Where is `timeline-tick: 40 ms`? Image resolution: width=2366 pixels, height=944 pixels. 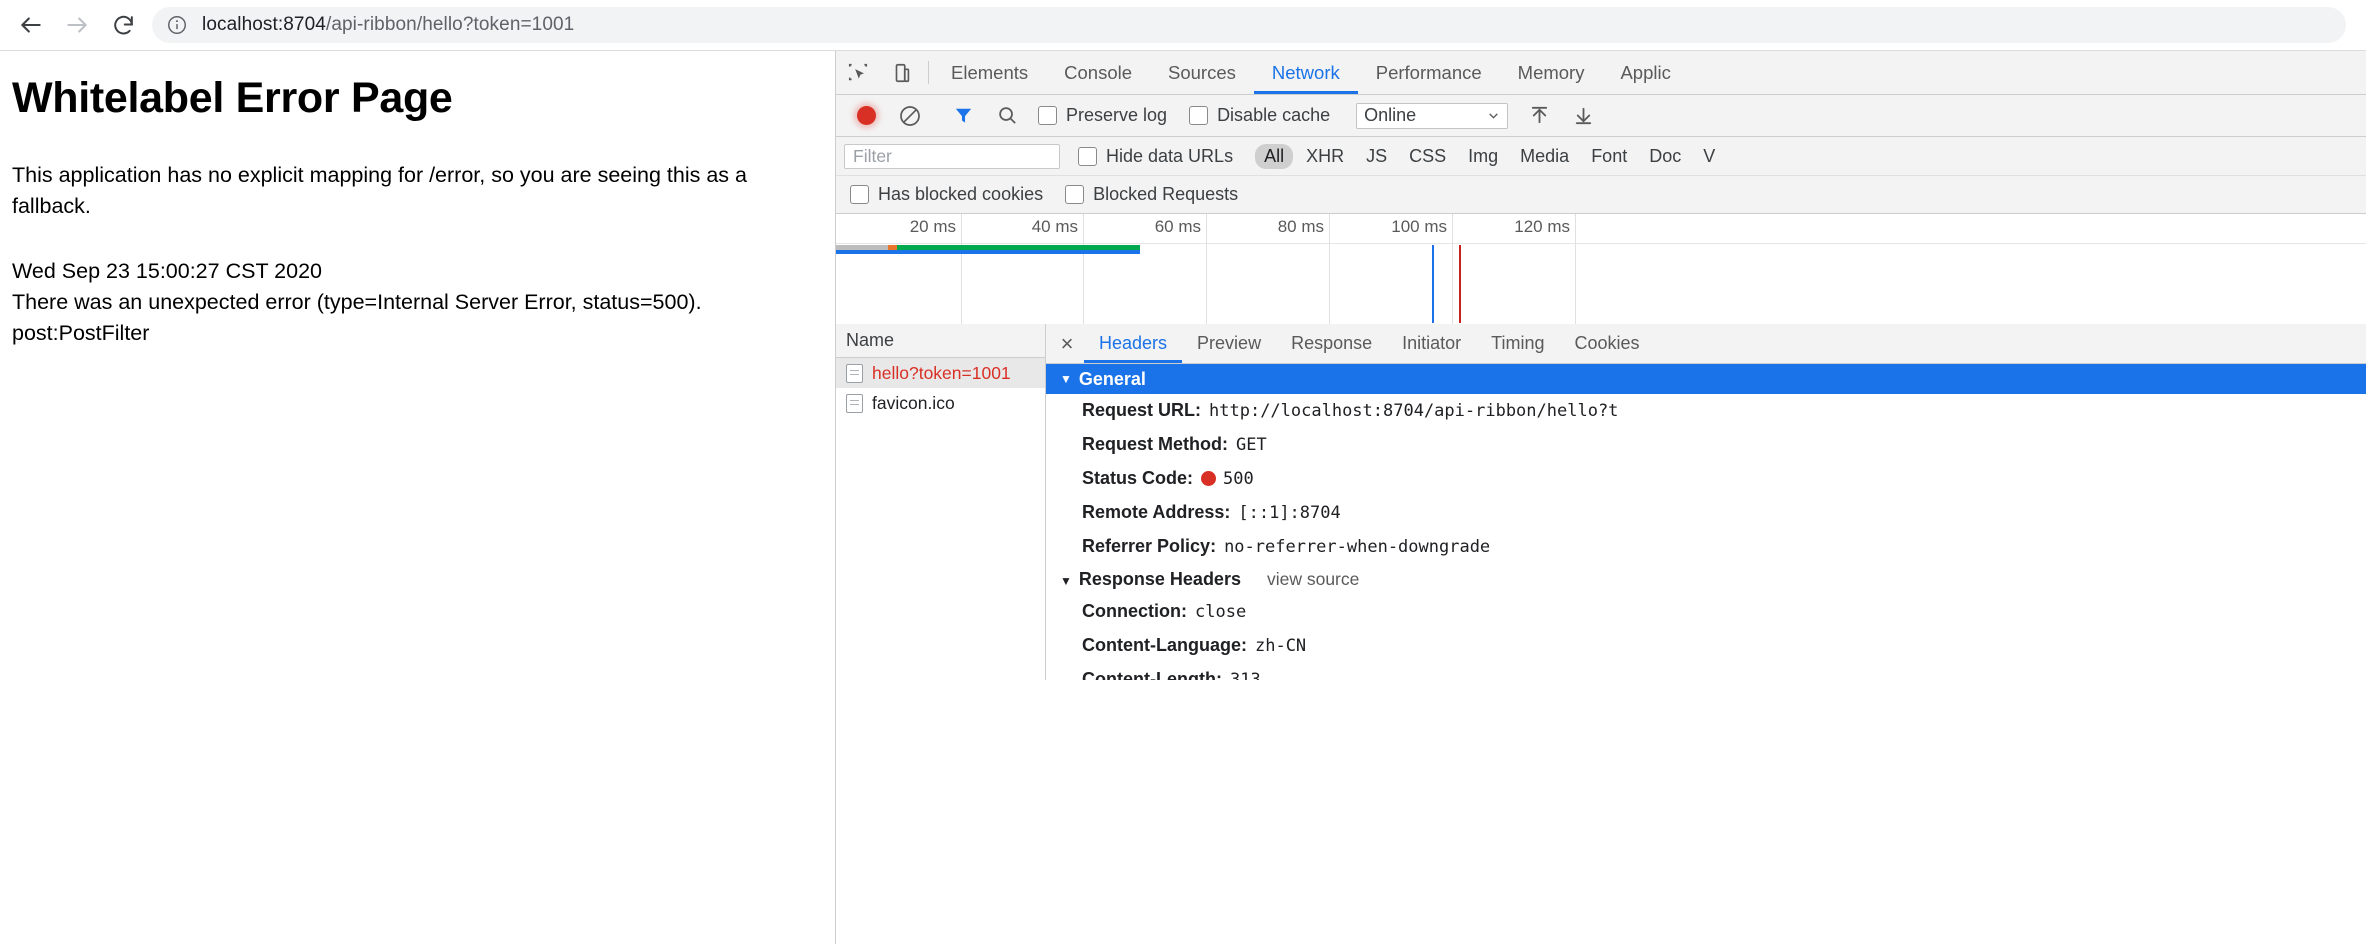 timeline-tick: 40 ms is located at coordinates (1054, 226).